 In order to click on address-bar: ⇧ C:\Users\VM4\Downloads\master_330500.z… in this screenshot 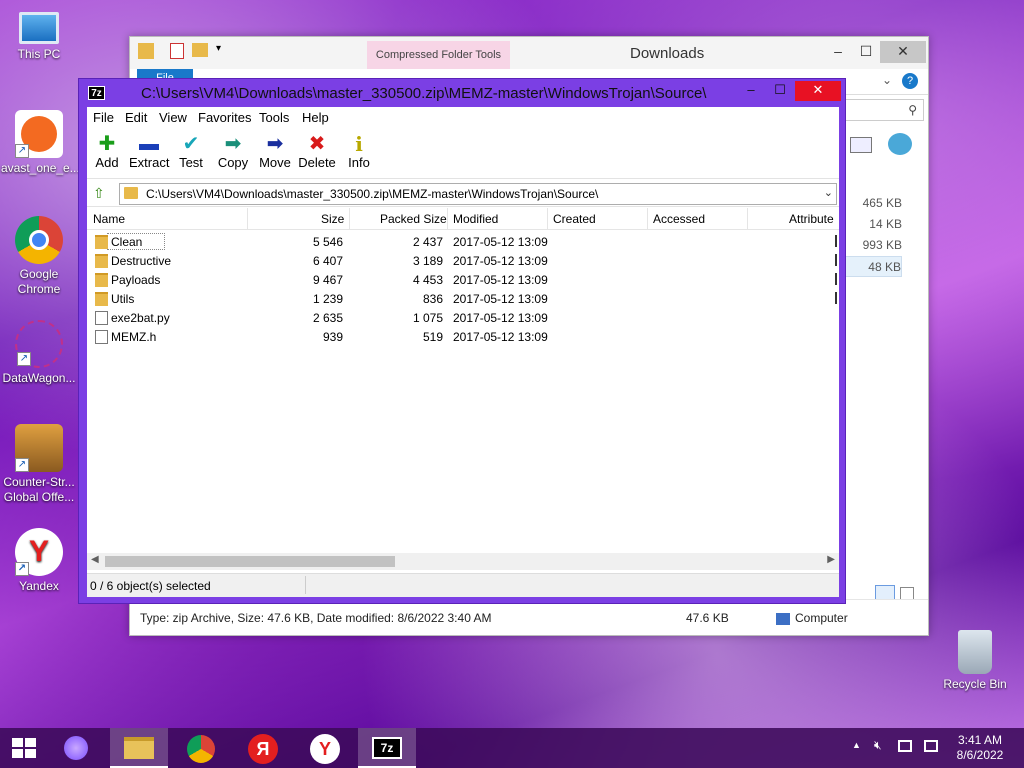, I will do `click(463, 194)`.